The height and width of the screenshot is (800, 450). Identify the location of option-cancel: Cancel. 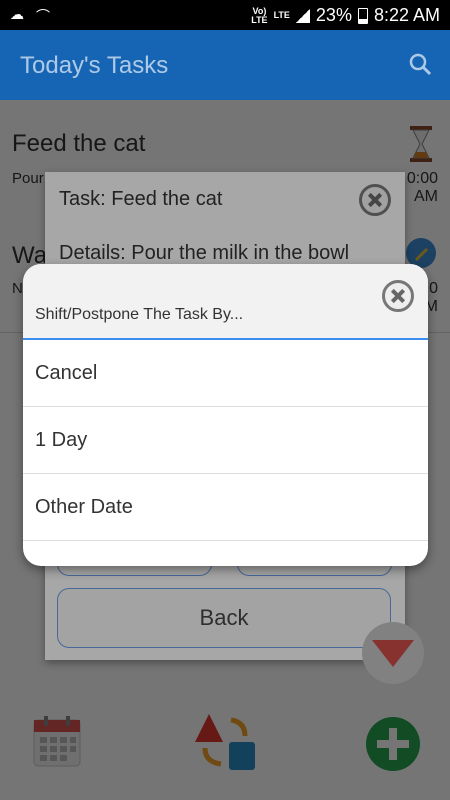
(225, 373).